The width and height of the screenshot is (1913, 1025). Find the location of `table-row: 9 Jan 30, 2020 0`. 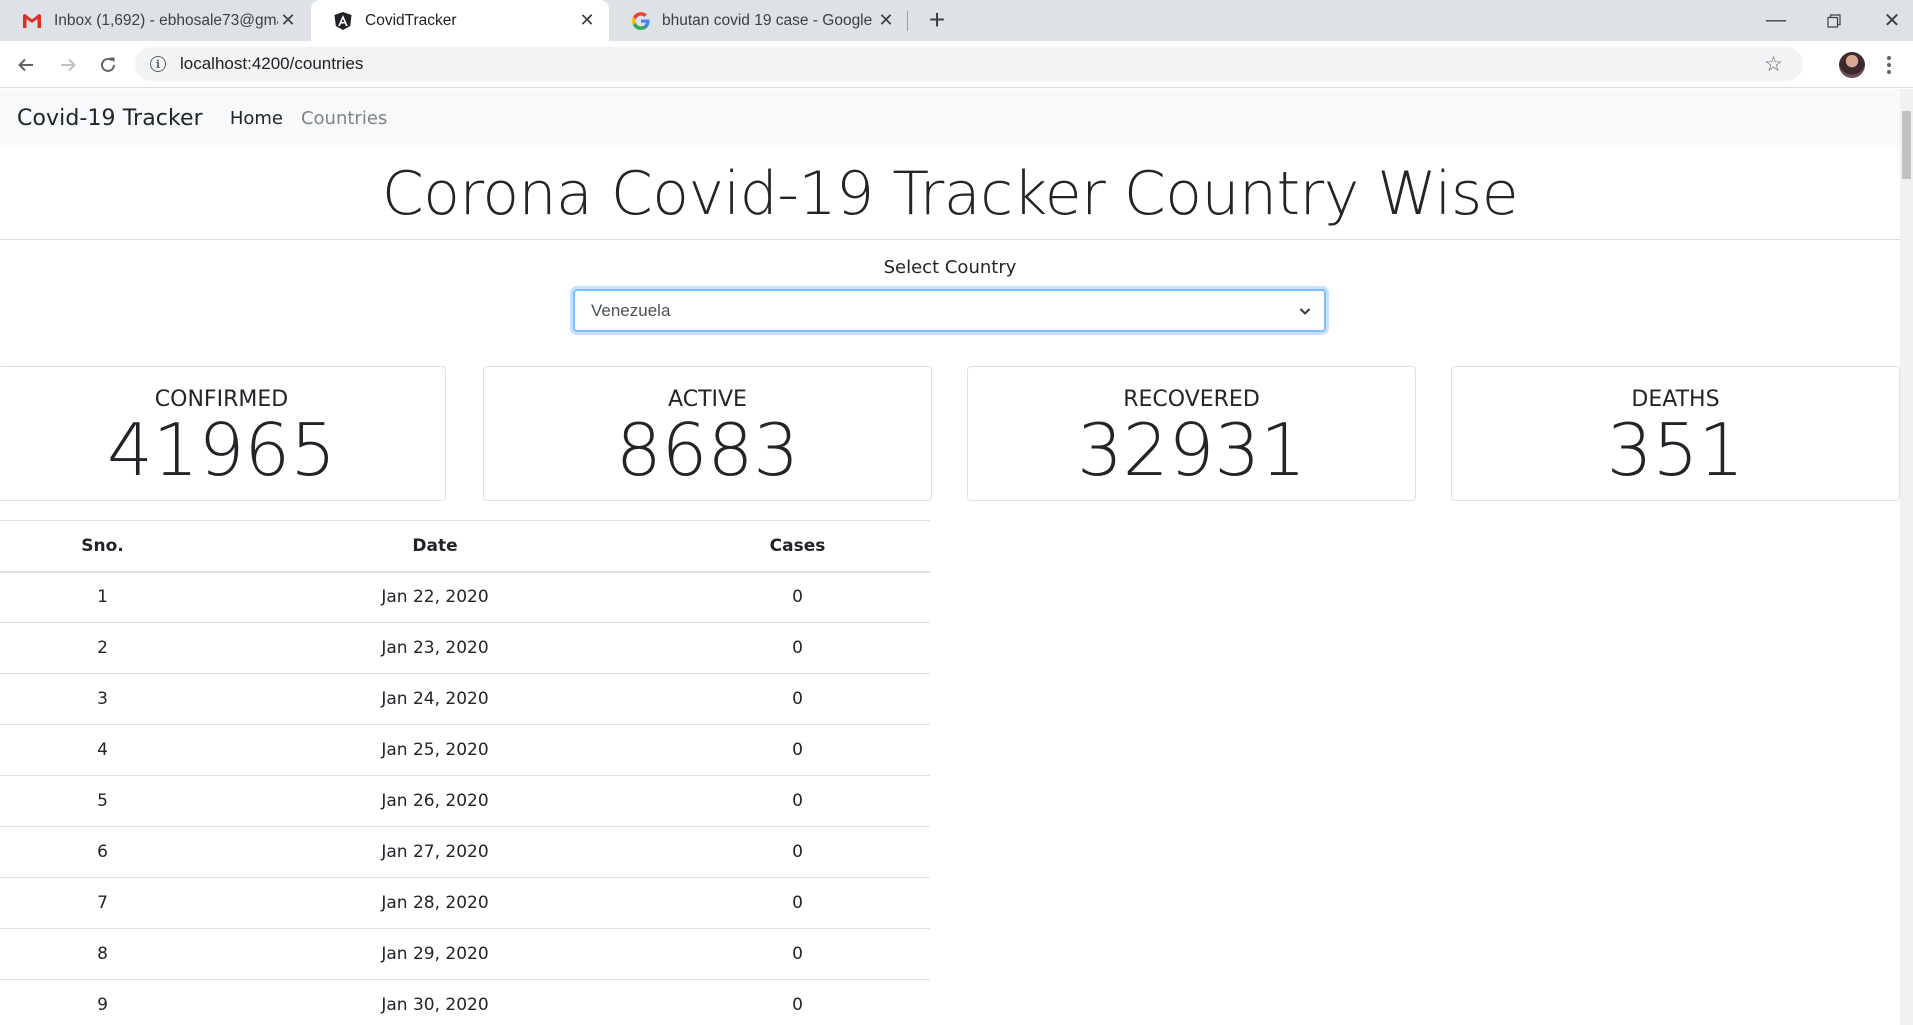

table-row: 9 Jan 30, 2020 0 is located at coordinates (465, 1002).